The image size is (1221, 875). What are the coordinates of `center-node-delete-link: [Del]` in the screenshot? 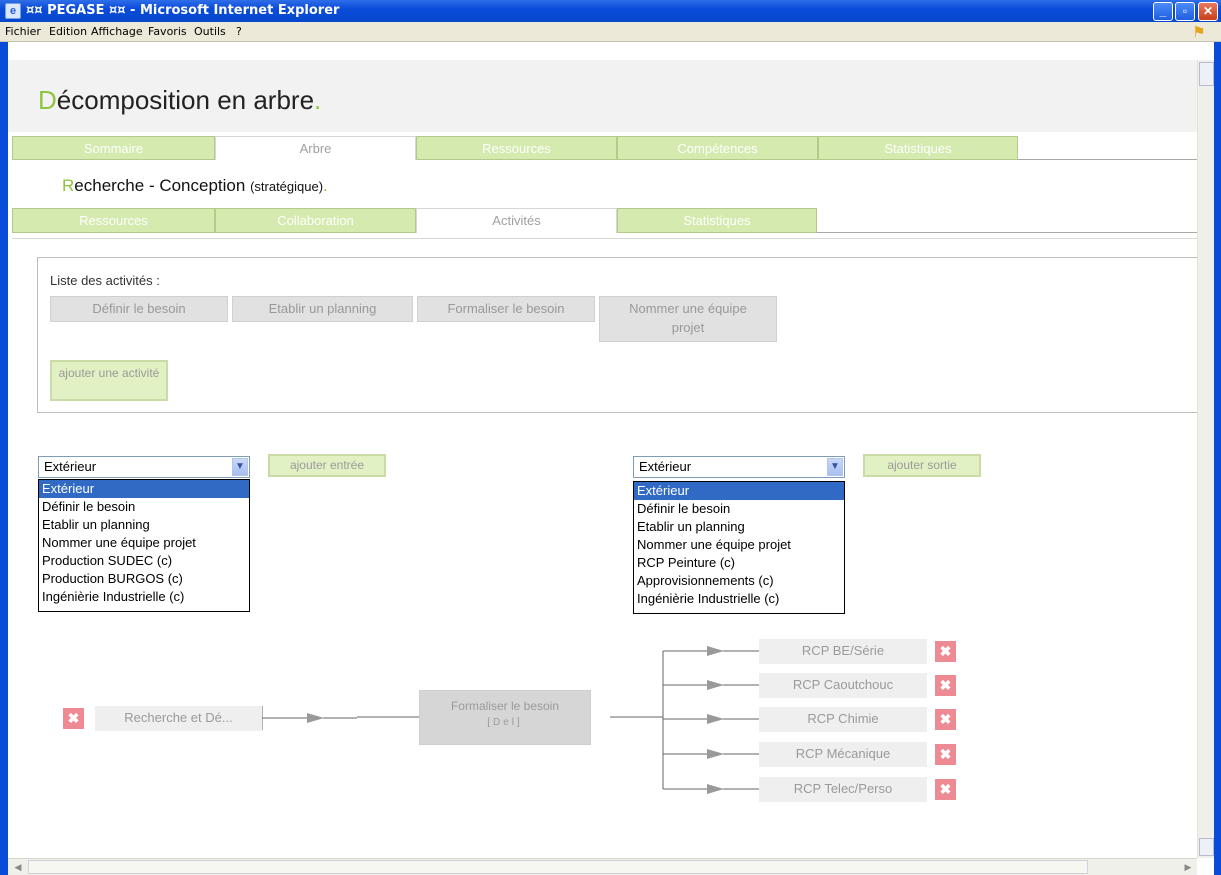 It's located at (505, 722).